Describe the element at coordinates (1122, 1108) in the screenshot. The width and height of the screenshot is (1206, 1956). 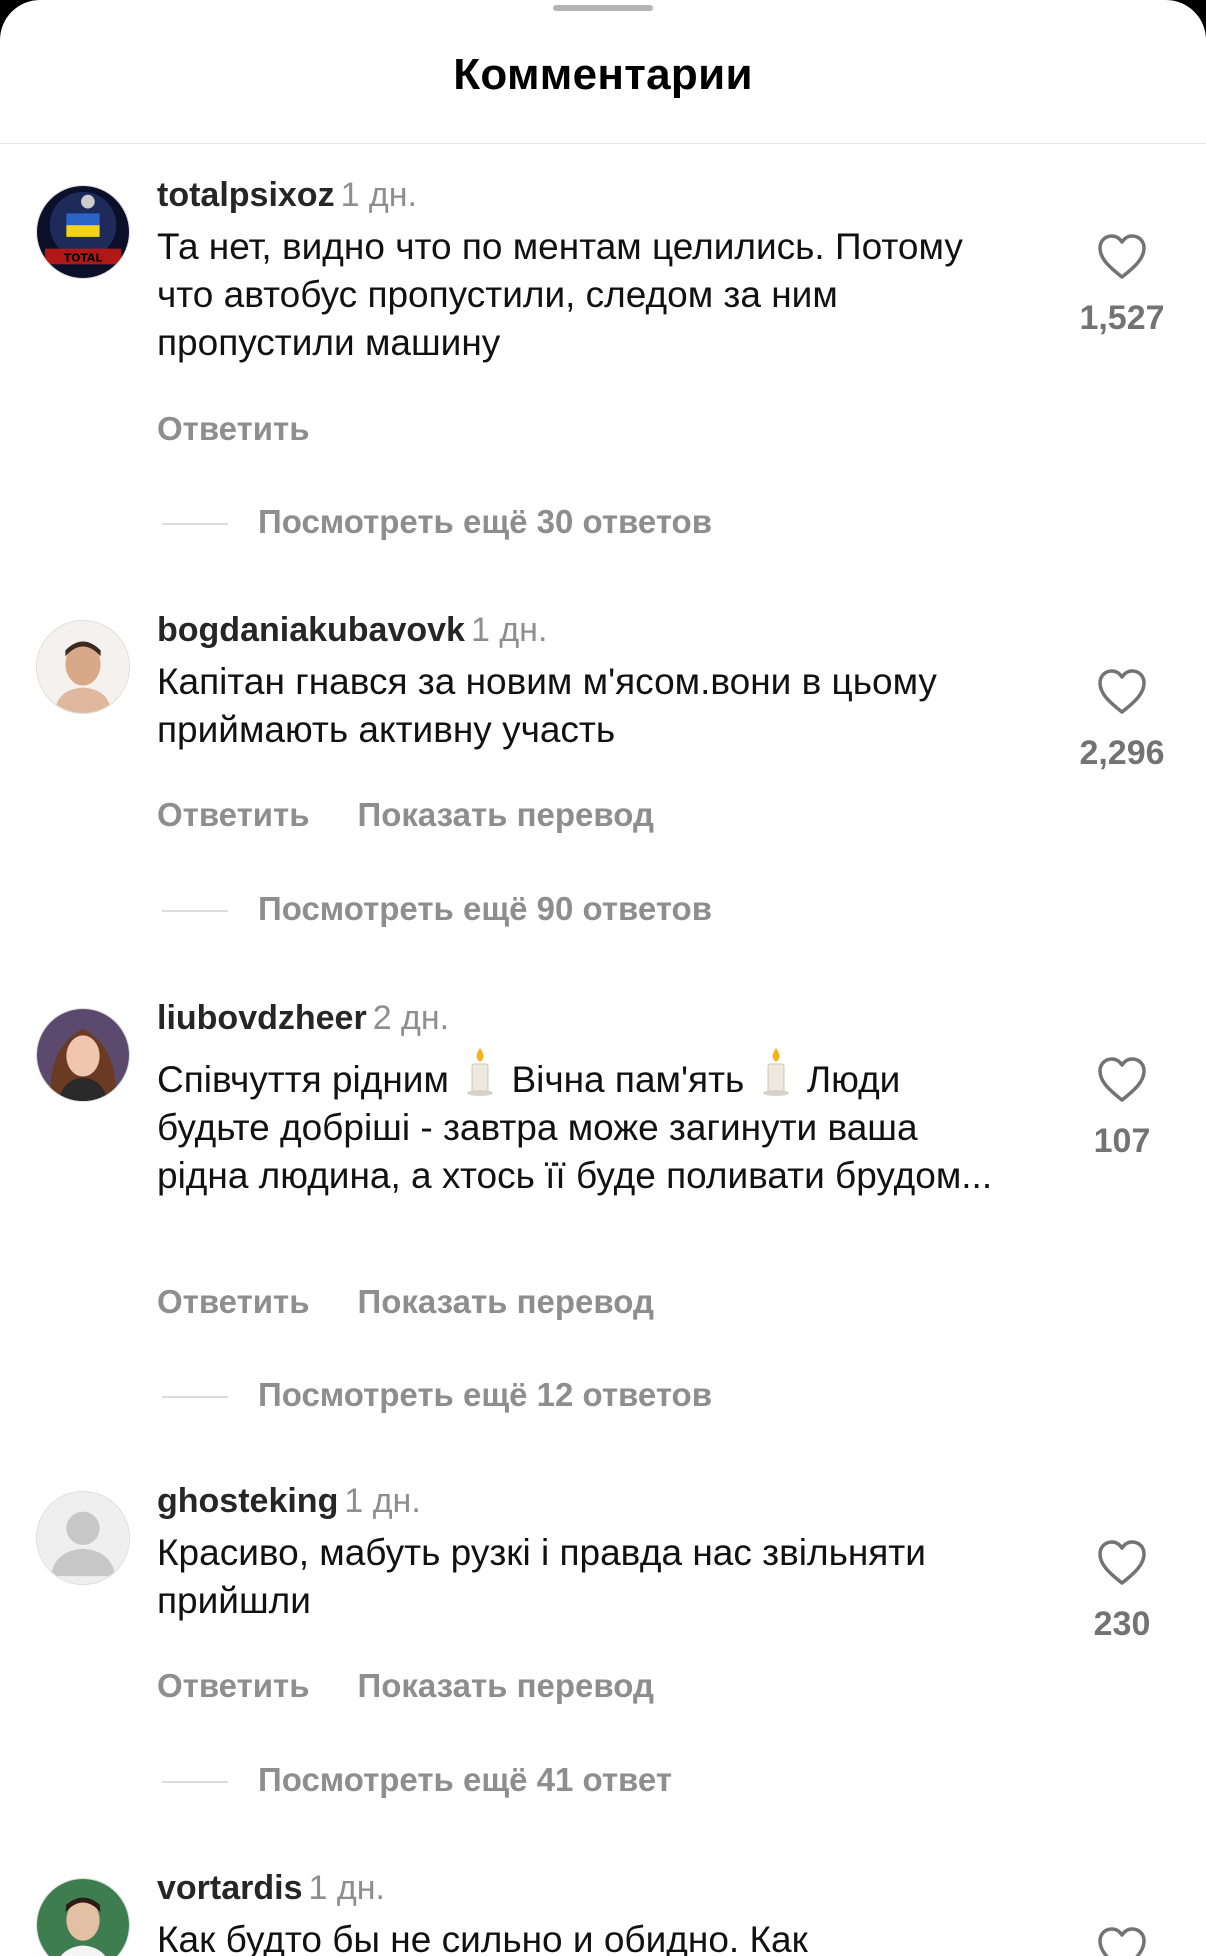
I see `like-area: 107` at that location.